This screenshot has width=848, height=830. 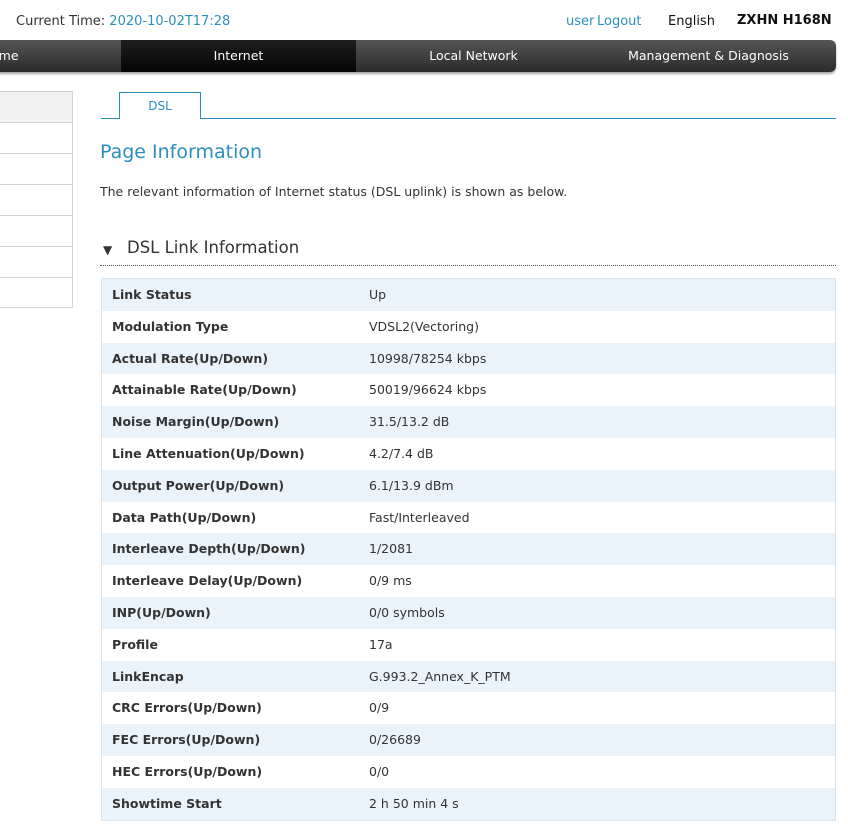 I want to click on table-row: Showtime Start 2 h 50 min 4 s, so click(x=468, y=803).